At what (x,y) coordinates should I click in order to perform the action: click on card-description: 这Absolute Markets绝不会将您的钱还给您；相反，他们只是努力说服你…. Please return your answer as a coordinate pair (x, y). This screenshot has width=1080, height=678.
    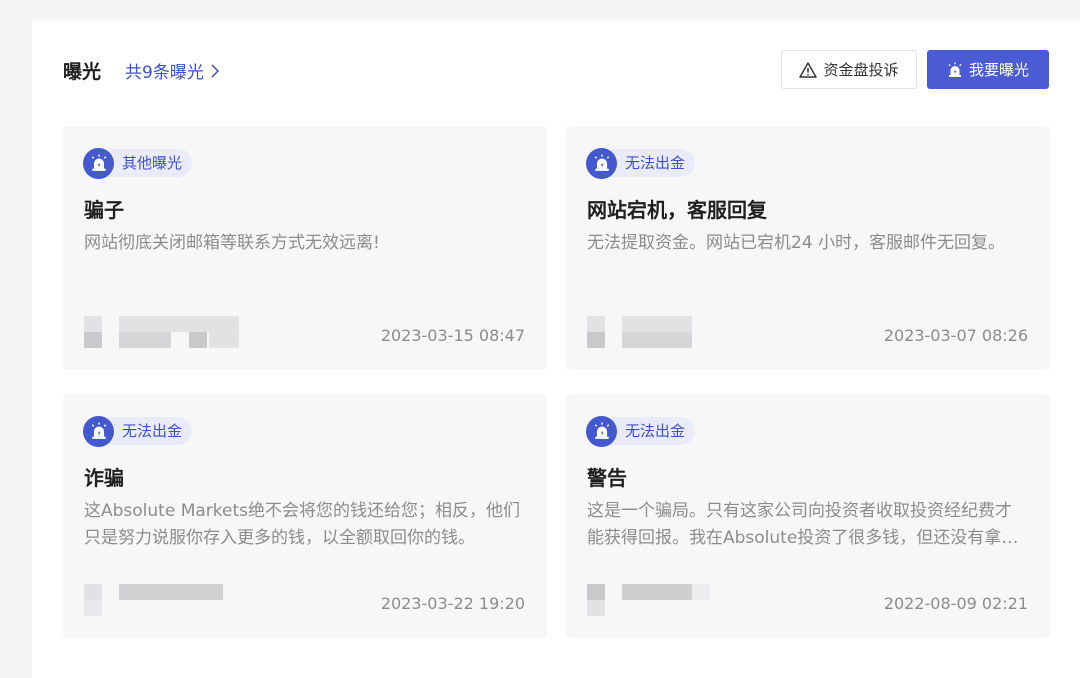
    Looking at the image, I should click on (302, 524).